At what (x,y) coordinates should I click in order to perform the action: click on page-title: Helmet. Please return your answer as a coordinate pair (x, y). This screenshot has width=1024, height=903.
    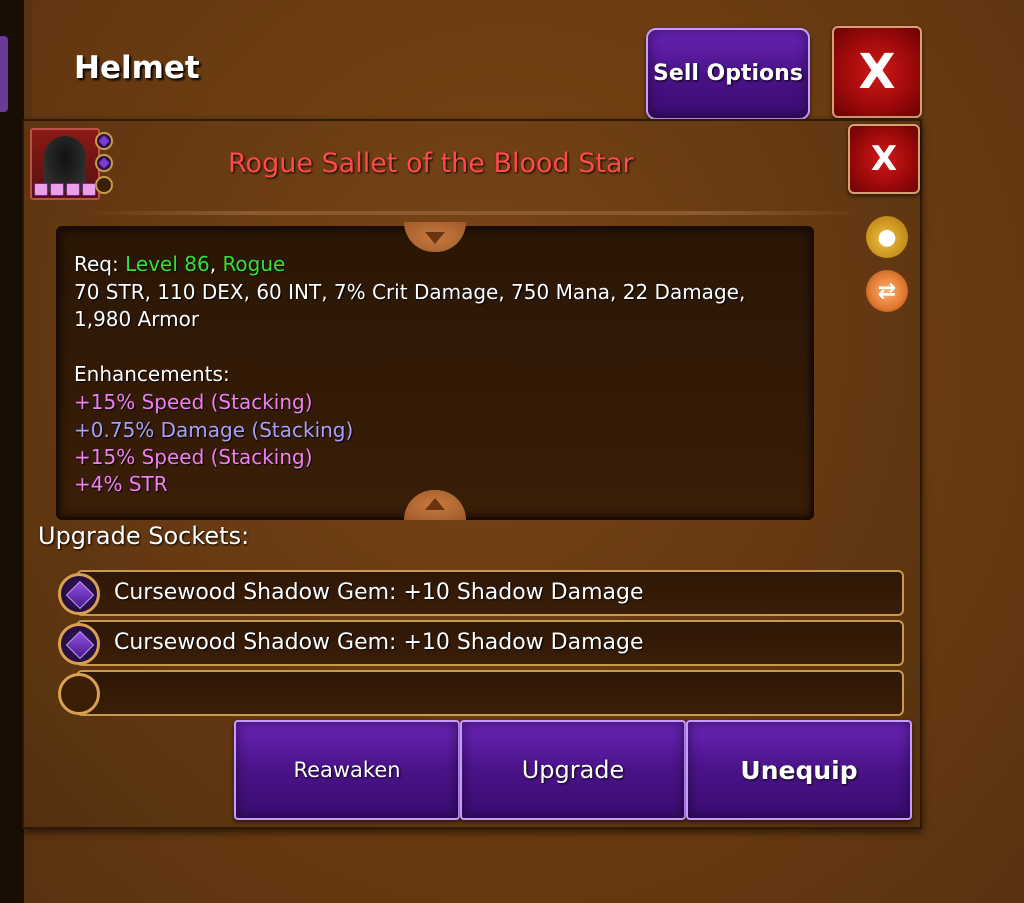
    Looking at the image, I should click on (137, 68).